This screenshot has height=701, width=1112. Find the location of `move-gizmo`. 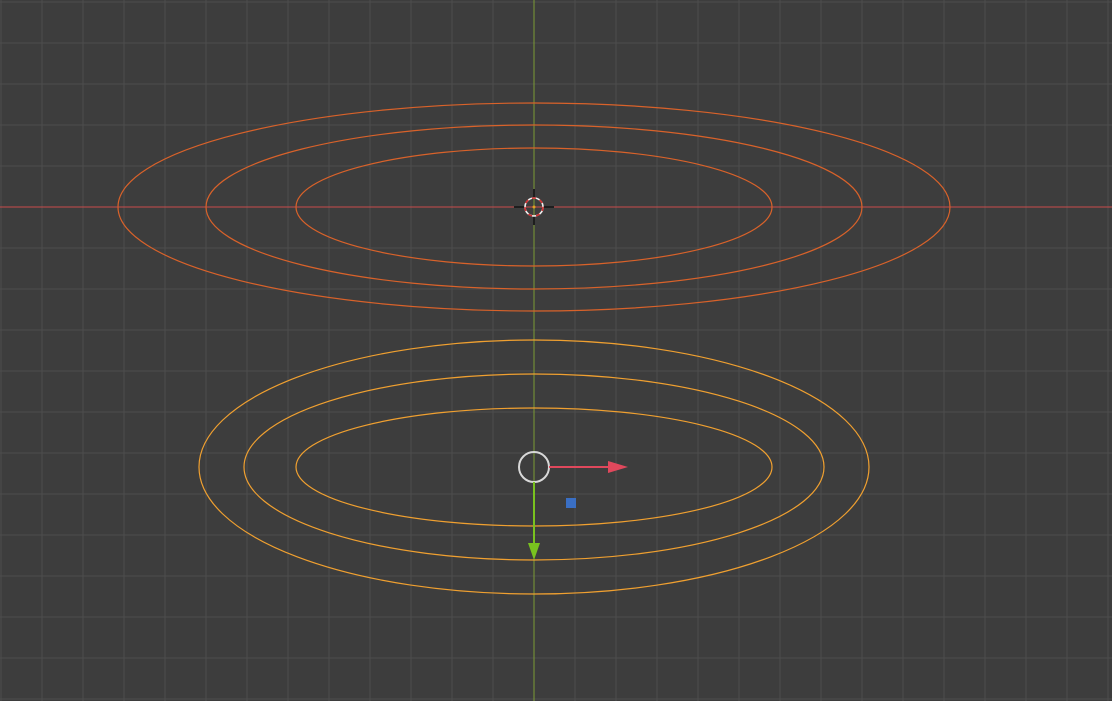

move-gizmo is located at coordinates (573, 505).